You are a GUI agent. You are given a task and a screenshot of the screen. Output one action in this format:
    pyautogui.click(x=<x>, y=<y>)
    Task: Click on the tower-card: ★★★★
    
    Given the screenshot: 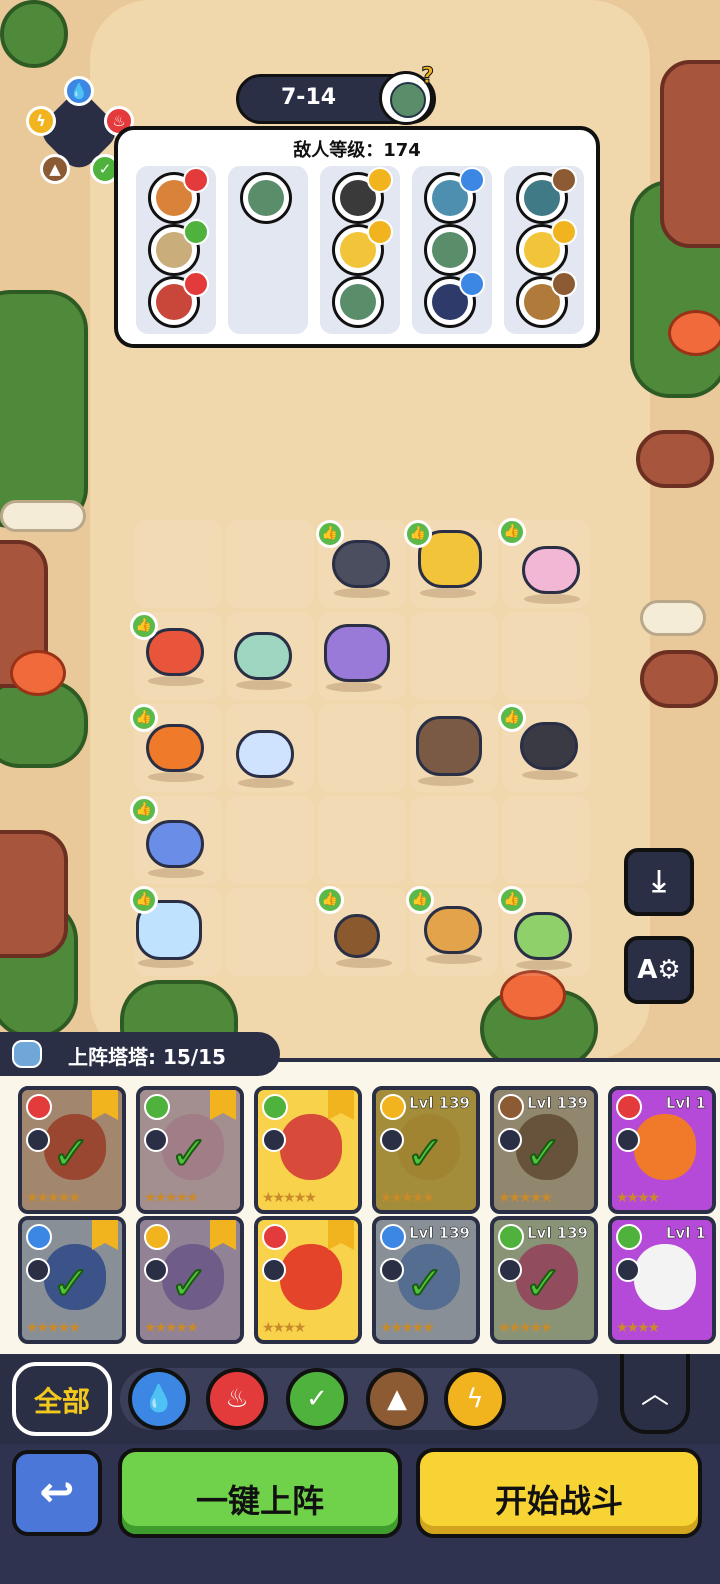 What is the action you would take?
    pyautogui.click(x=308, y=1280)
    